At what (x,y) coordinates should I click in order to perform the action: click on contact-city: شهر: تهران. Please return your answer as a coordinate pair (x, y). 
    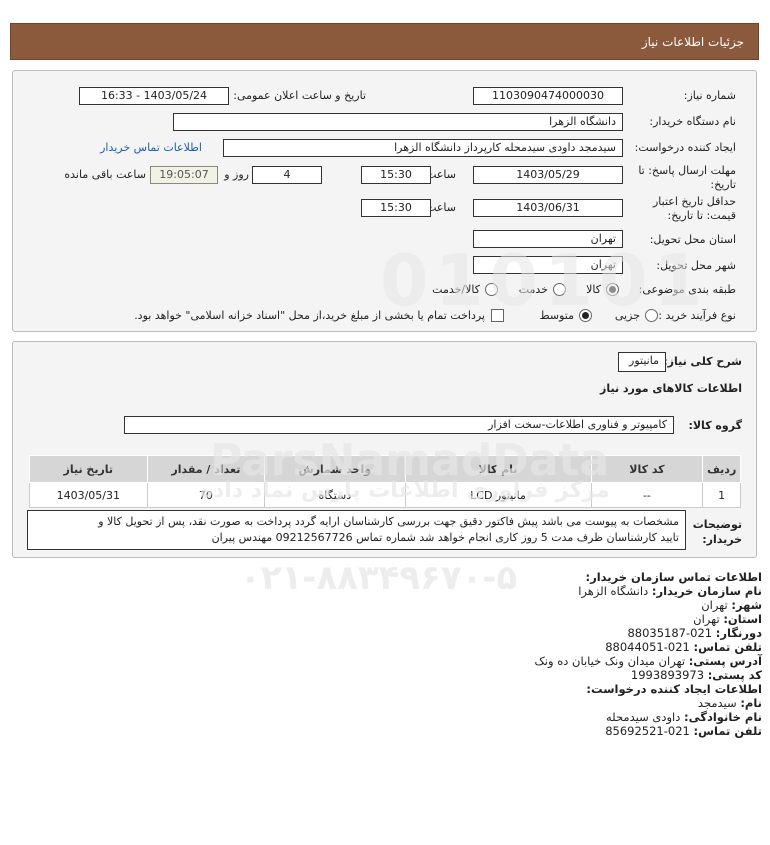
    Looking at the image, I should click on (731, 605).